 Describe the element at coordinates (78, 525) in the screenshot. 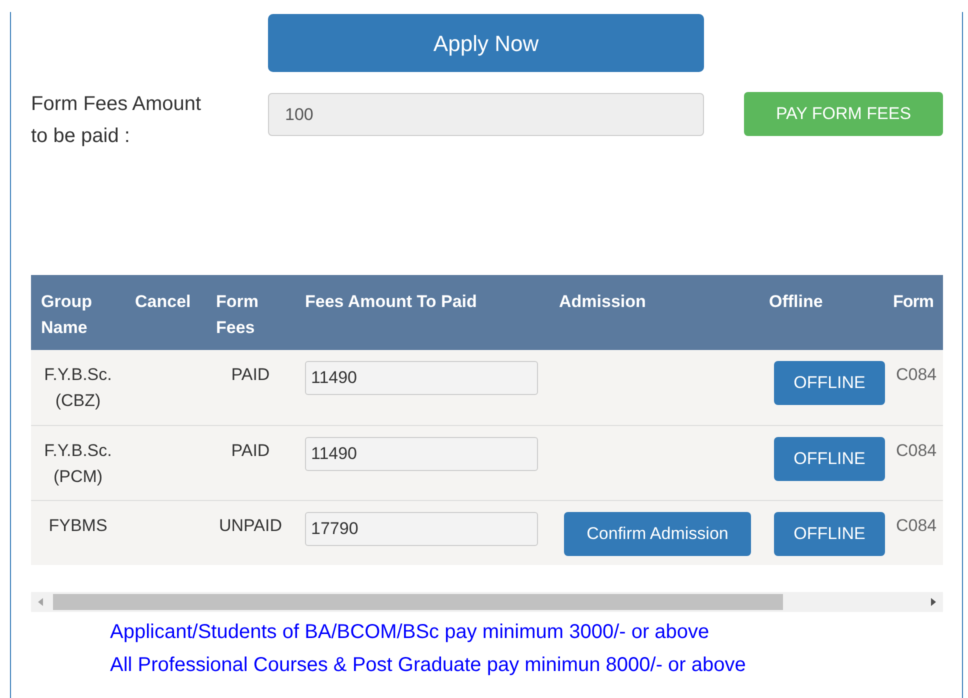

I see `group-name: FYBMS` at that location.